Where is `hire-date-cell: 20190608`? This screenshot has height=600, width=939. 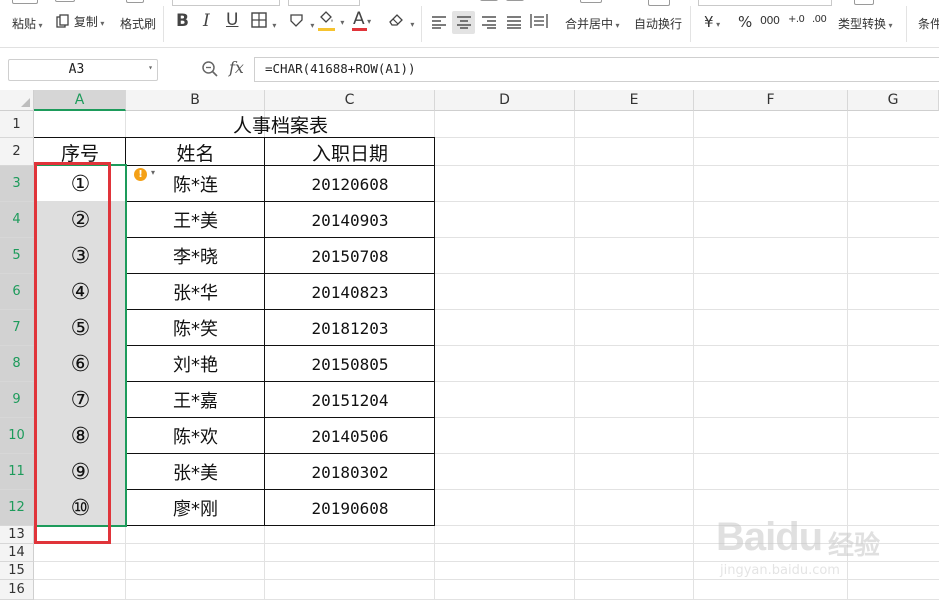
hire-date-cell: 20190608 is located at coordinates (350, 508).